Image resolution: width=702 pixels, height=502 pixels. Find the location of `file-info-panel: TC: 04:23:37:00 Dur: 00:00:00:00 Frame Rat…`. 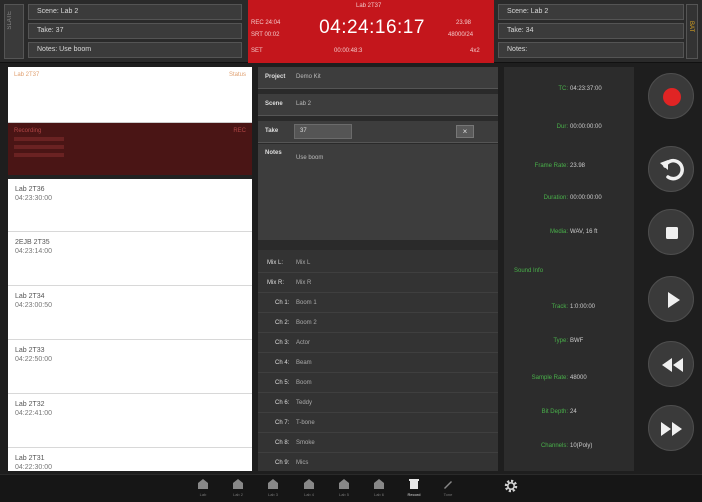

file-info-panel: TC: 04:23:37:00 Dur: 00:00:00:00 Frame Rat… is located at coordinates (569, 269).